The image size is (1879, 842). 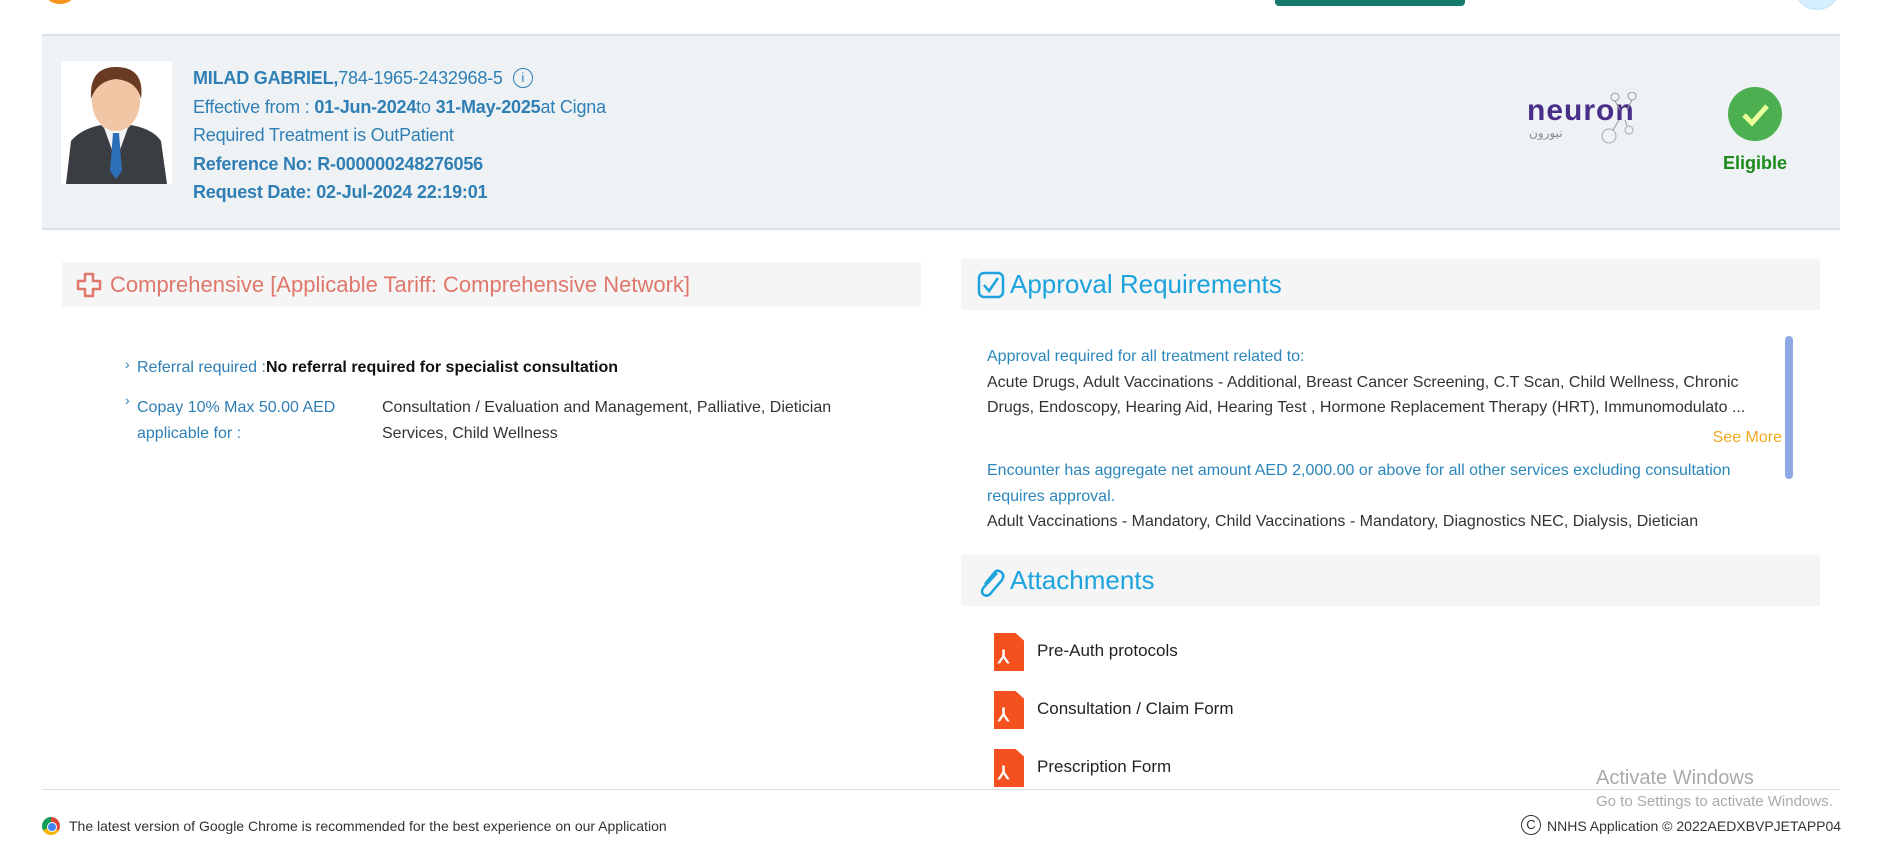 I want to click on copyright-icon: C, so click(x=1531, y=825).